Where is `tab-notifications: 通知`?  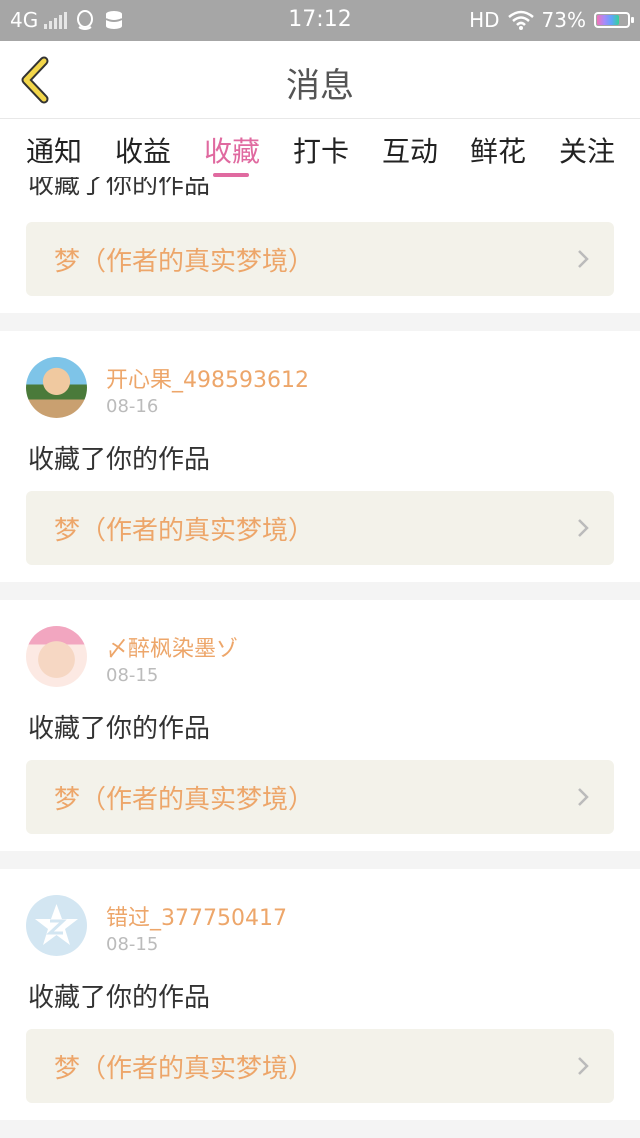 tab-notifications: 通知 is located at coordinates (54, 150).